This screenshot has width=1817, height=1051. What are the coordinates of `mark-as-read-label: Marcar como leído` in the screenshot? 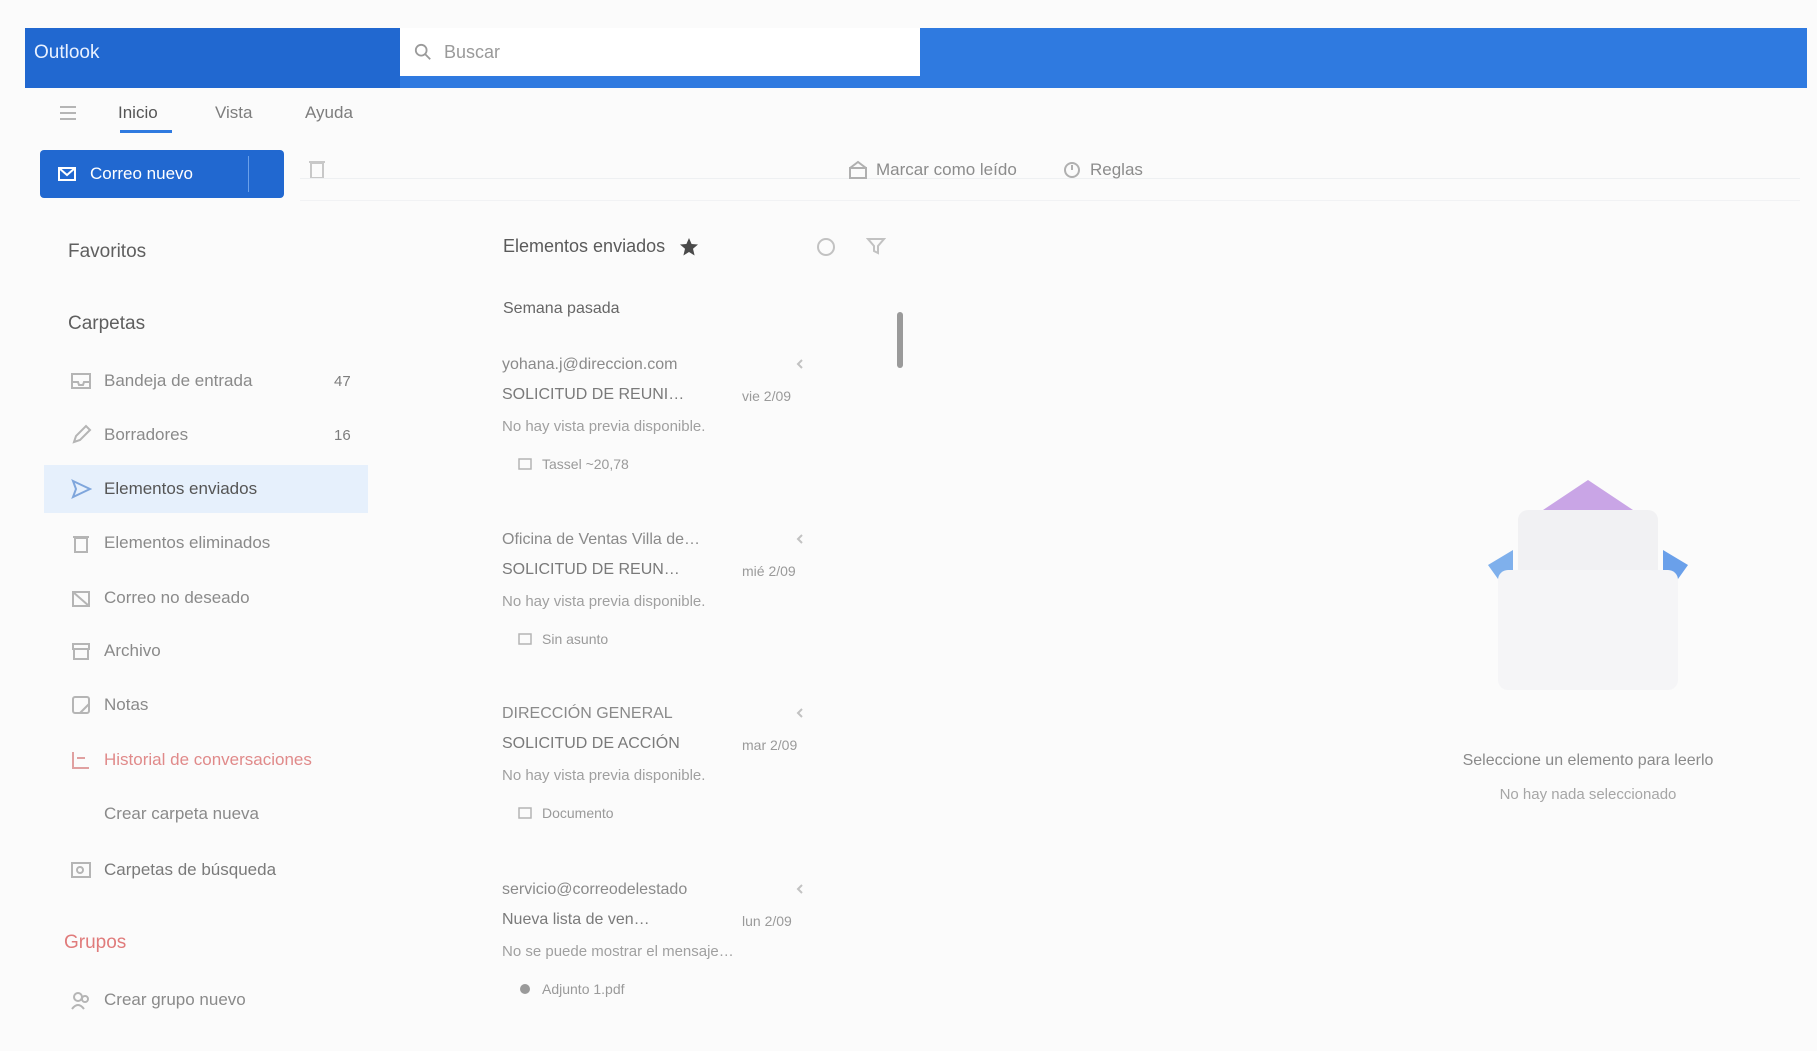 It's located at (946, 169).